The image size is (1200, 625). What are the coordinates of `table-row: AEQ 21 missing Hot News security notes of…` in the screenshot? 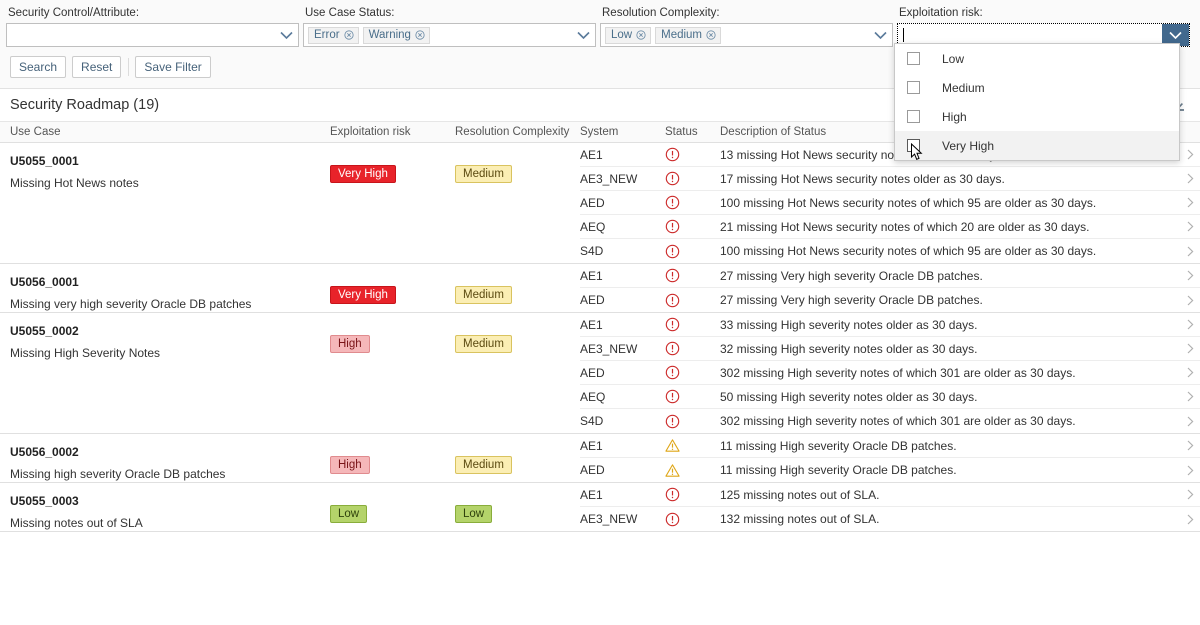 It's located at (890, 227).